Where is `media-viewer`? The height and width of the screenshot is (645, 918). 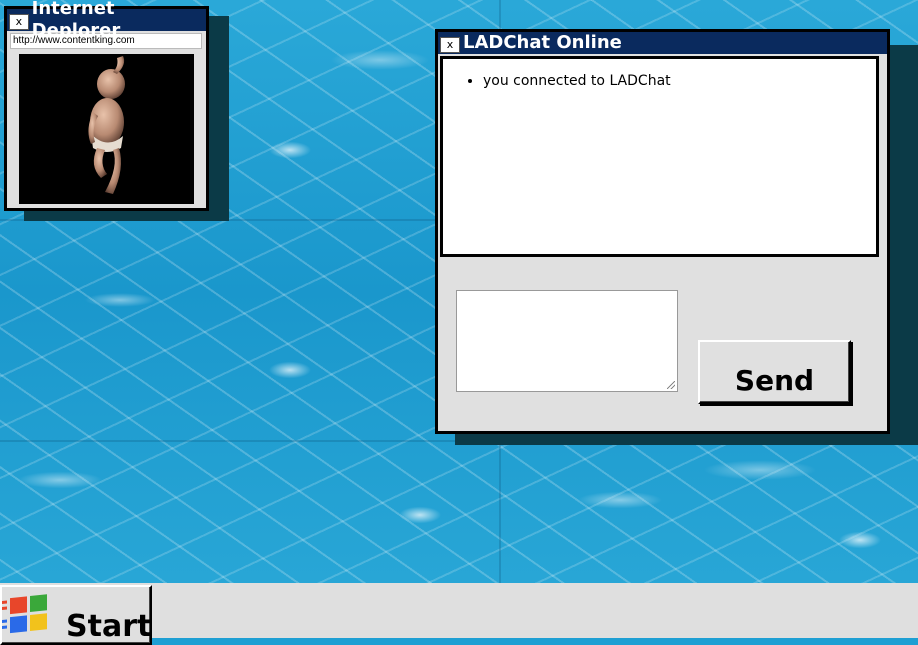
media-viewer is located at coordinates (106, 129).